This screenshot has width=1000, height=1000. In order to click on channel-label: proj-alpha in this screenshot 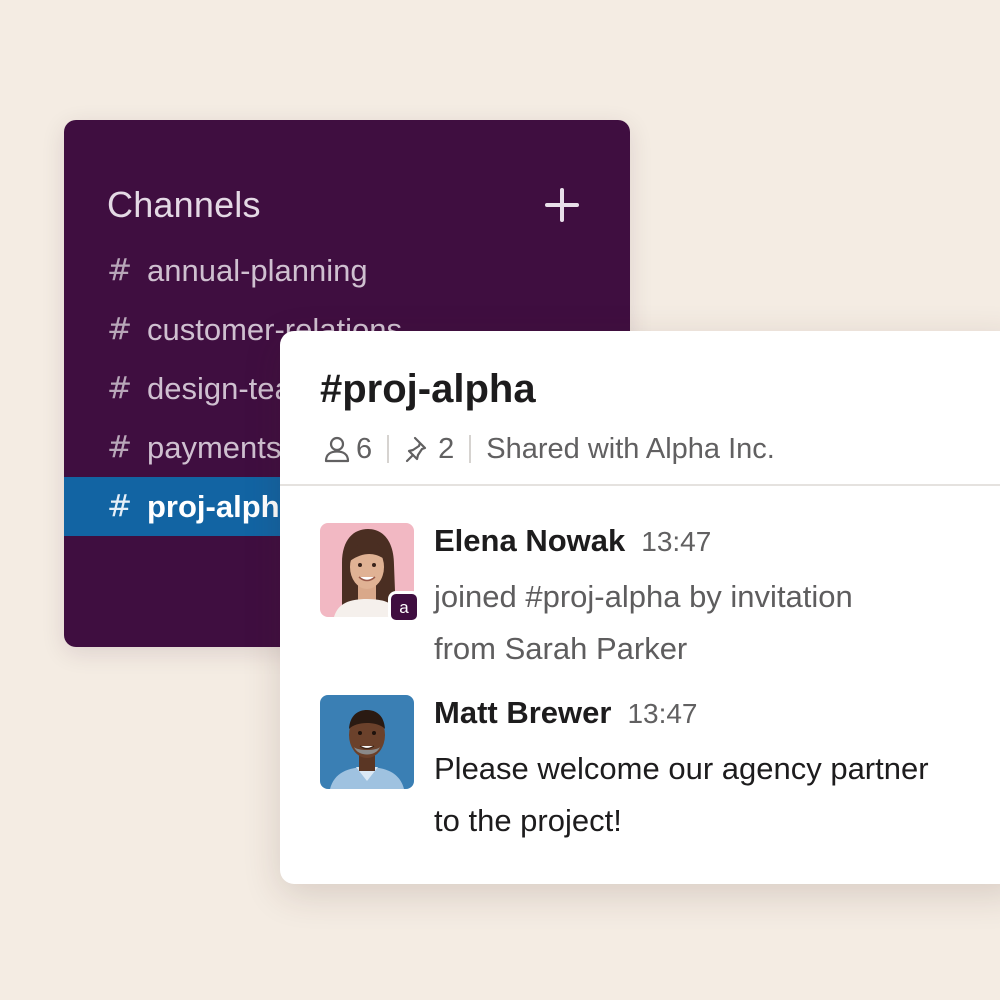, I will do `click(222, 506)`.